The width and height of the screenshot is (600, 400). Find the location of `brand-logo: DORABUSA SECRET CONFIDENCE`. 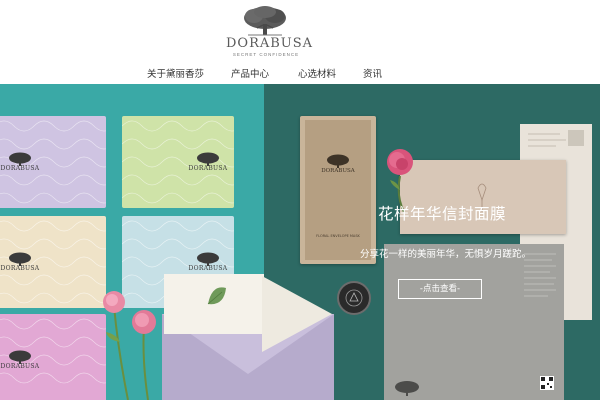

brand-logo: DORABUSA SECRET CONFIDENCE is located at coordinates (270, 31).